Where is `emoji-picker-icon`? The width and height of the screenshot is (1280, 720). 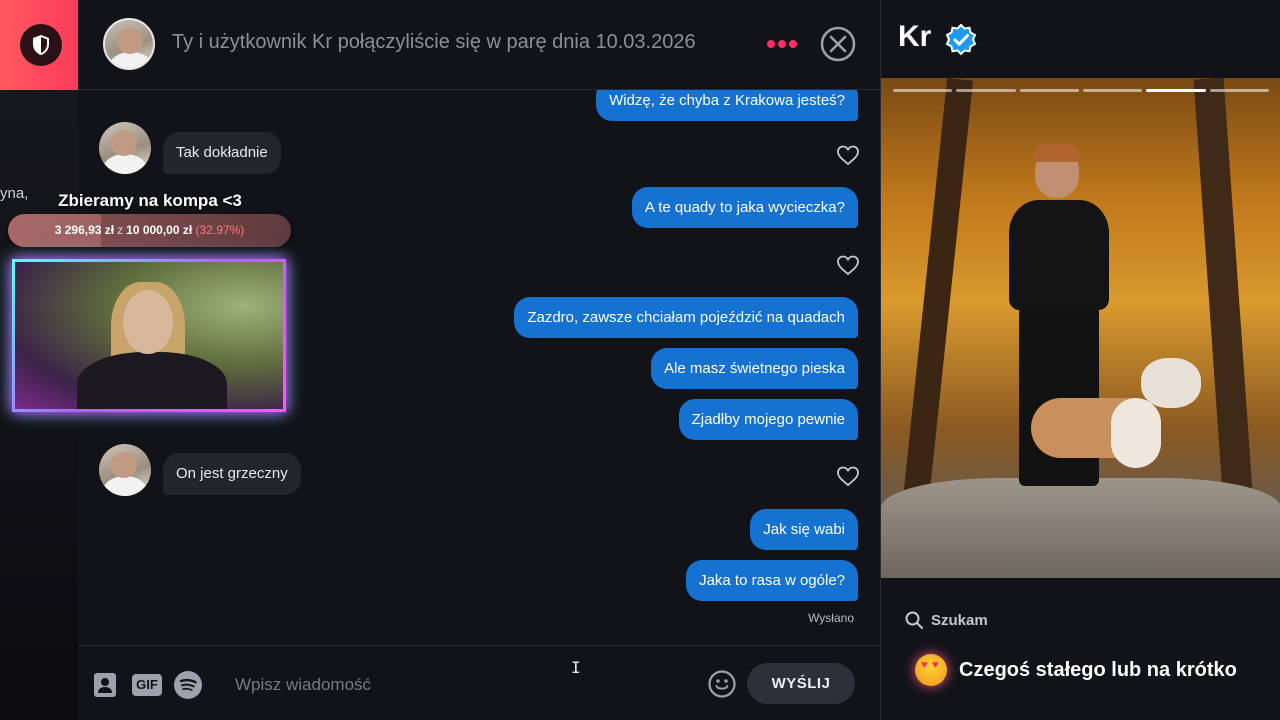
emoji-picker-icon is located at coordinates (722, 684).